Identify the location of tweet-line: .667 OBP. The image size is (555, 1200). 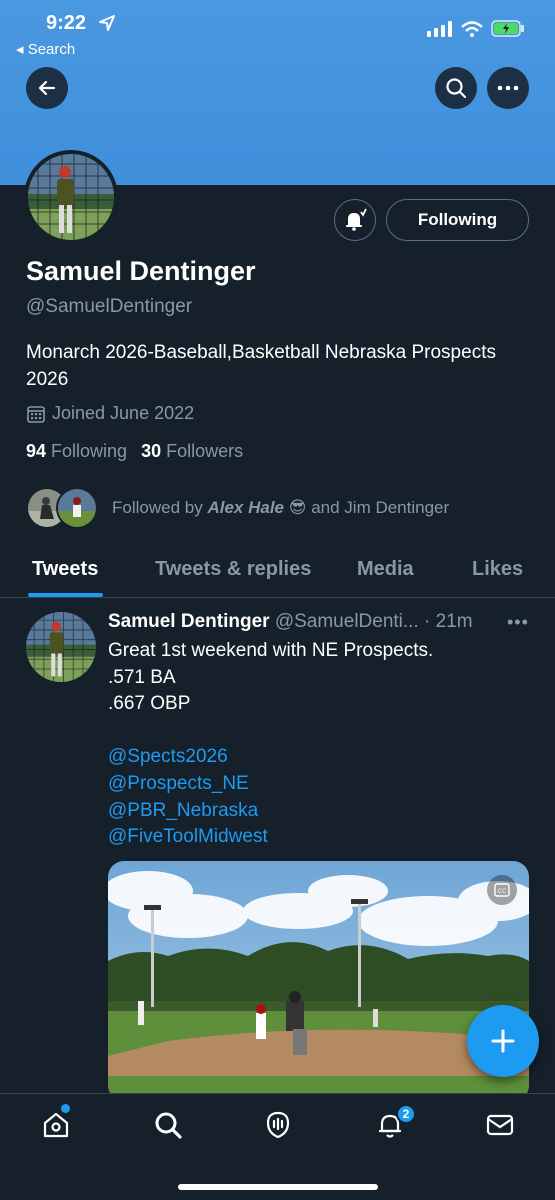
(149, 704).